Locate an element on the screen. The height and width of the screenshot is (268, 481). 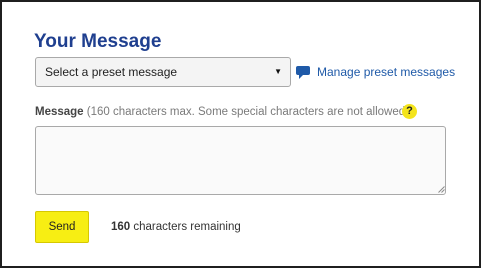
characters-remaining: 160 characters remaining is located at coordinates (176, 227).